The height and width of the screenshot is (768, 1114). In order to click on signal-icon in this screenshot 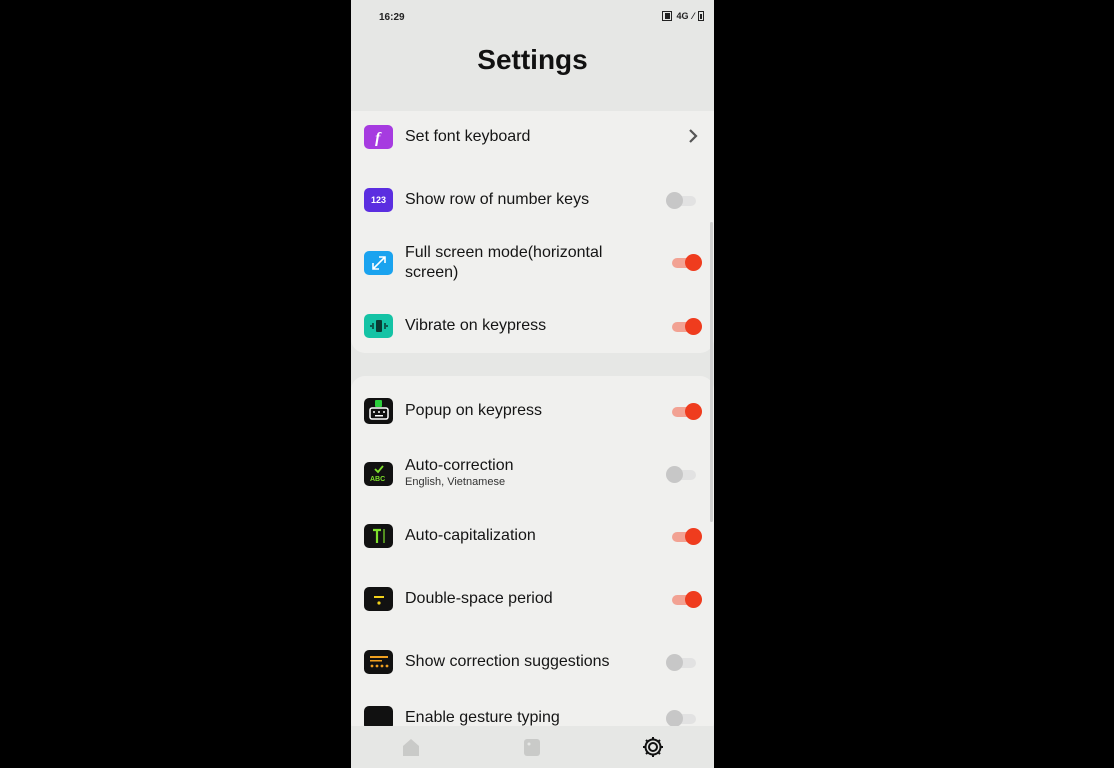, I will do `click(667, 16)`.